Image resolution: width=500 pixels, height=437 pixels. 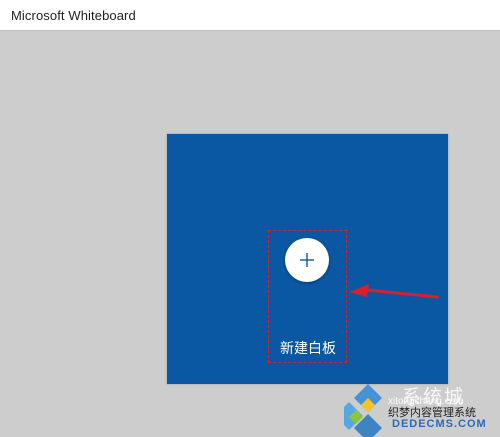 What do you see at coordinates (73, 15) in the screenshot?
I see `window-title: Microsoft Whiteboard` at bounding box center [73, 15].